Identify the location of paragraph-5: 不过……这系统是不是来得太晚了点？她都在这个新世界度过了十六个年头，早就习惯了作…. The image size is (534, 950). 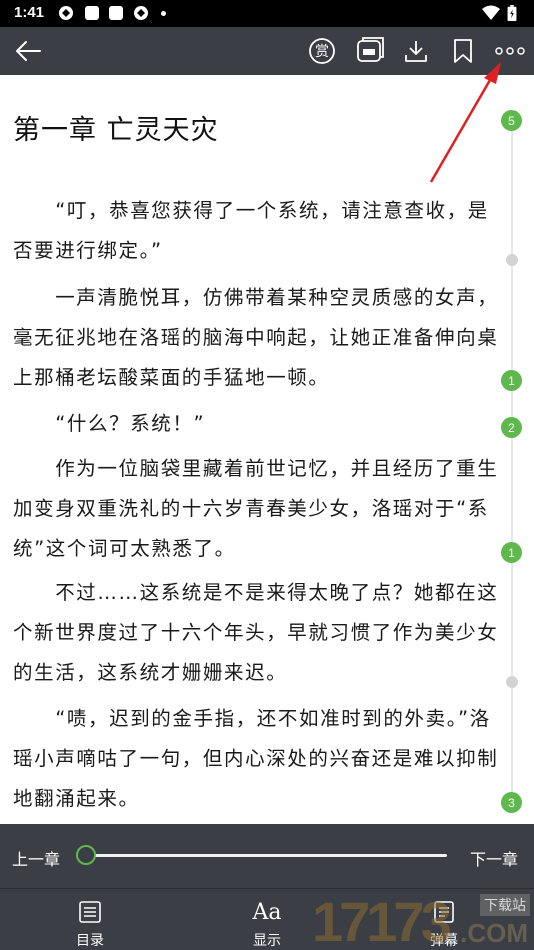
(256, 632).